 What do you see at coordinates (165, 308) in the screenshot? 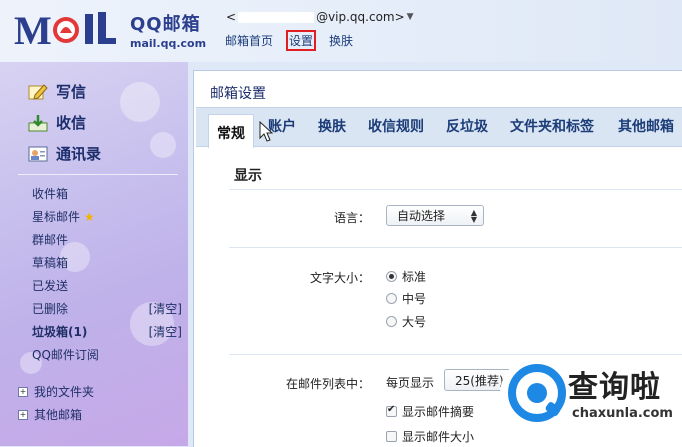
I see `empty-deleted-link: [清空]` at bounding box center [165, 308].